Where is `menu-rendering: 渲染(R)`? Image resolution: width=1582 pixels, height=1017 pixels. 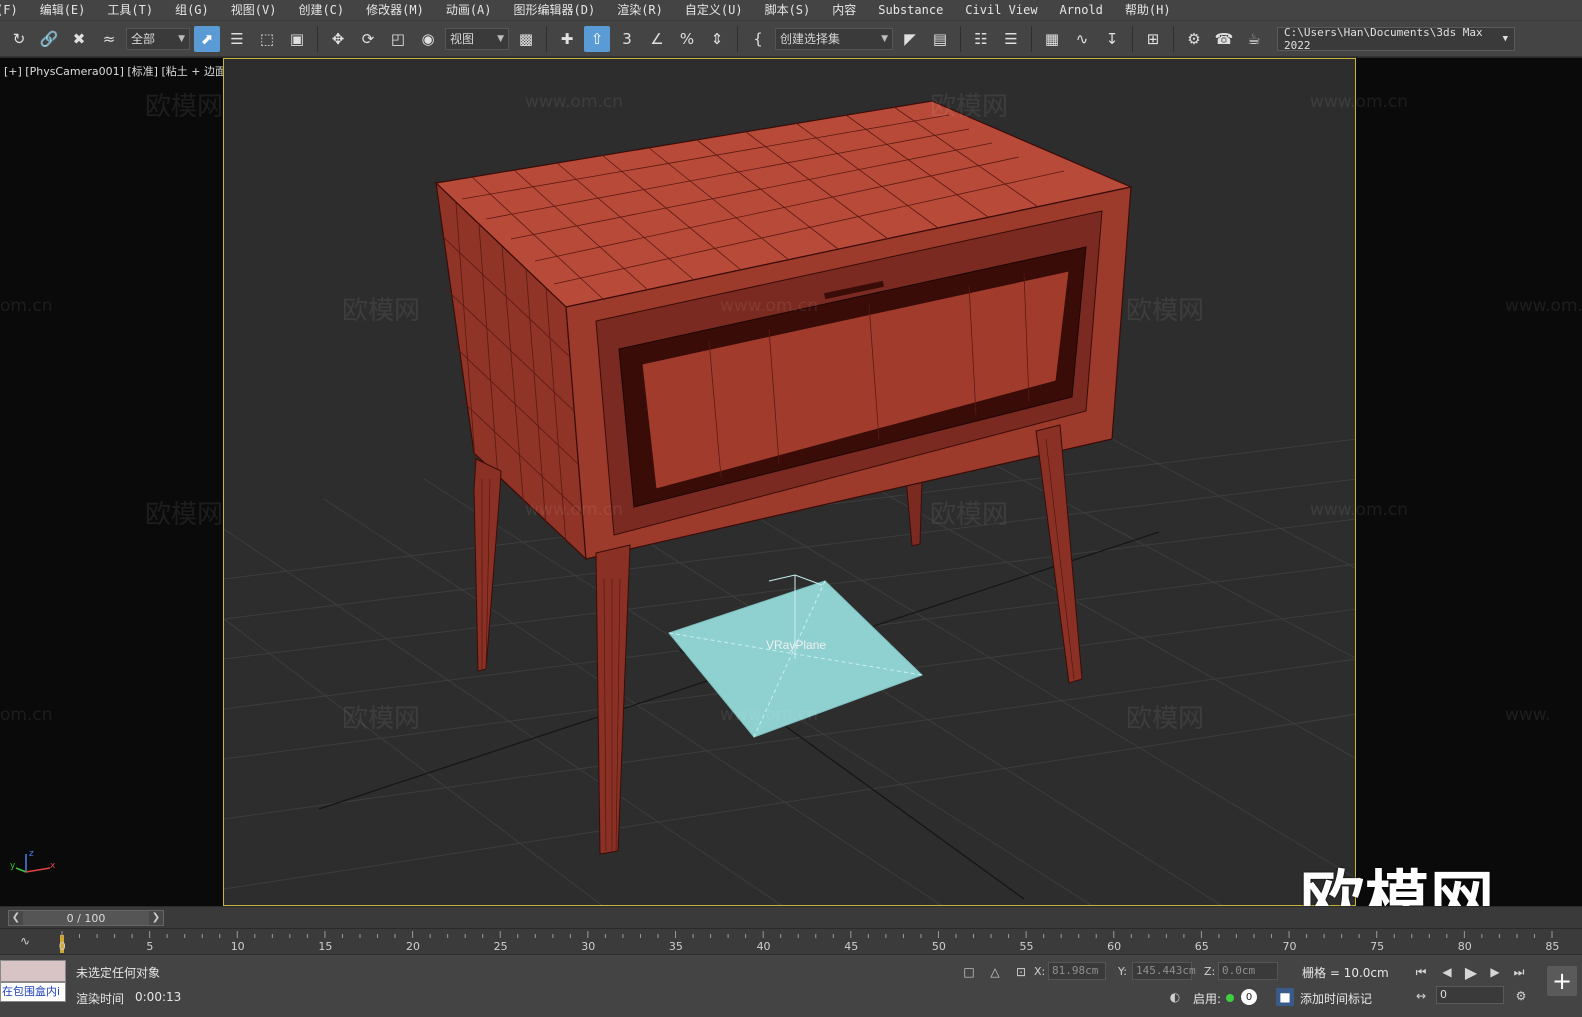 menu-rendering: 渲染(R) is located at coordinates (640, 10).